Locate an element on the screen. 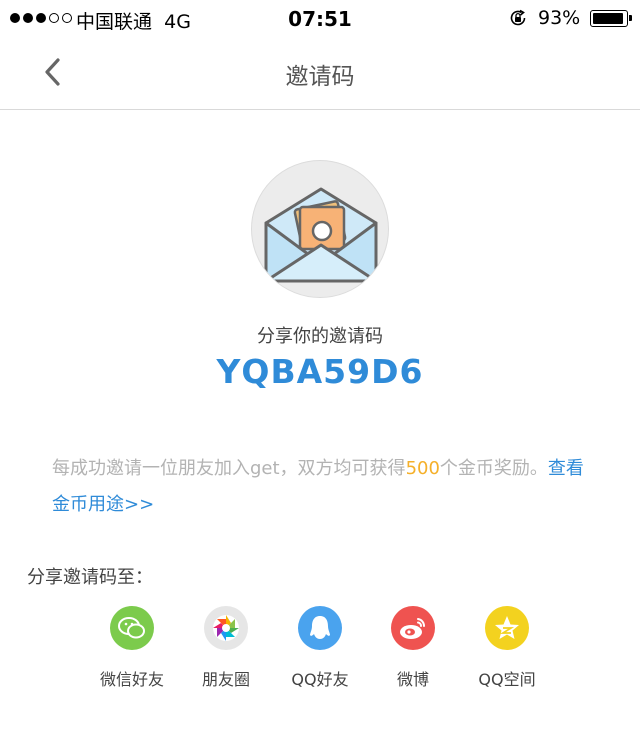 Image resolution: width=640 pixels, height=731 pixels. weibo-icon is located at coordinates (413, 628).